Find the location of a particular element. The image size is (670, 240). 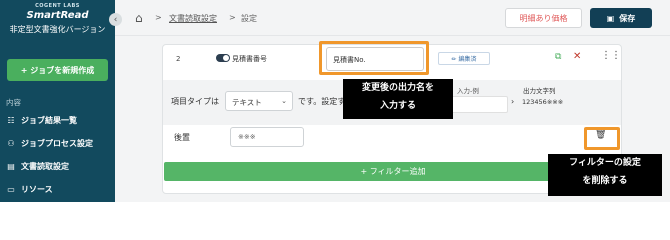

callout-rename: 変更後の出力名を 入力する is located at coordinates (398, 99).